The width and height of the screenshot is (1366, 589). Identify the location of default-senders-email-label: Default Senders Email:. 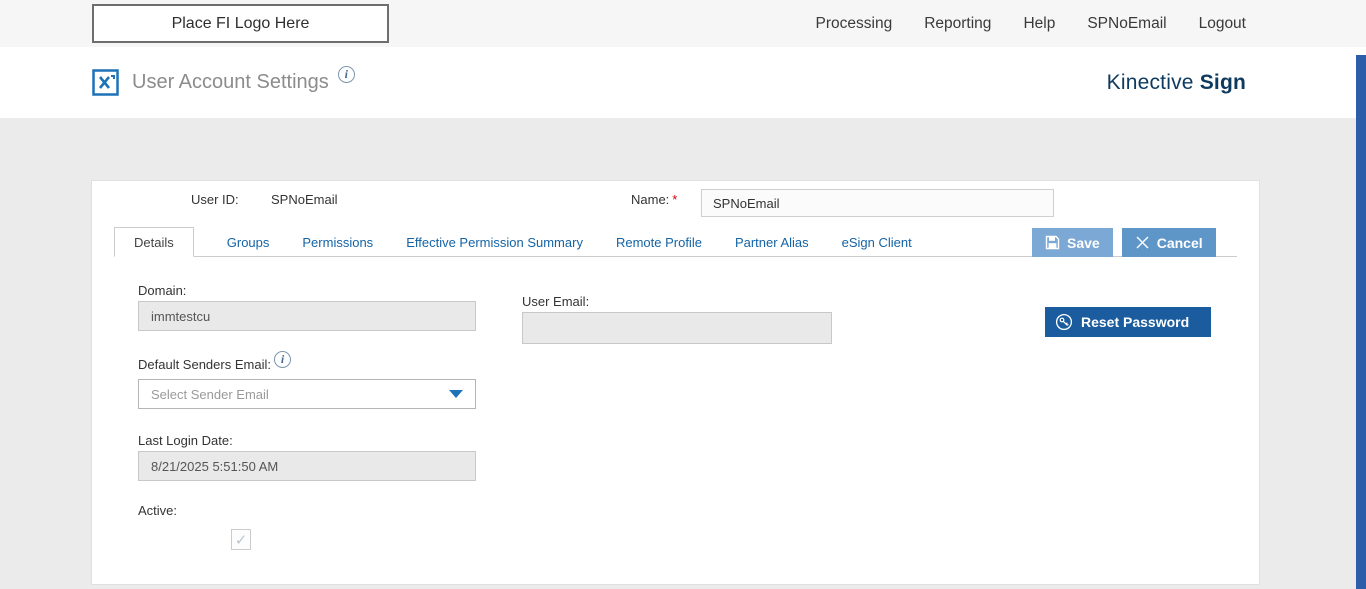
(204, 364).